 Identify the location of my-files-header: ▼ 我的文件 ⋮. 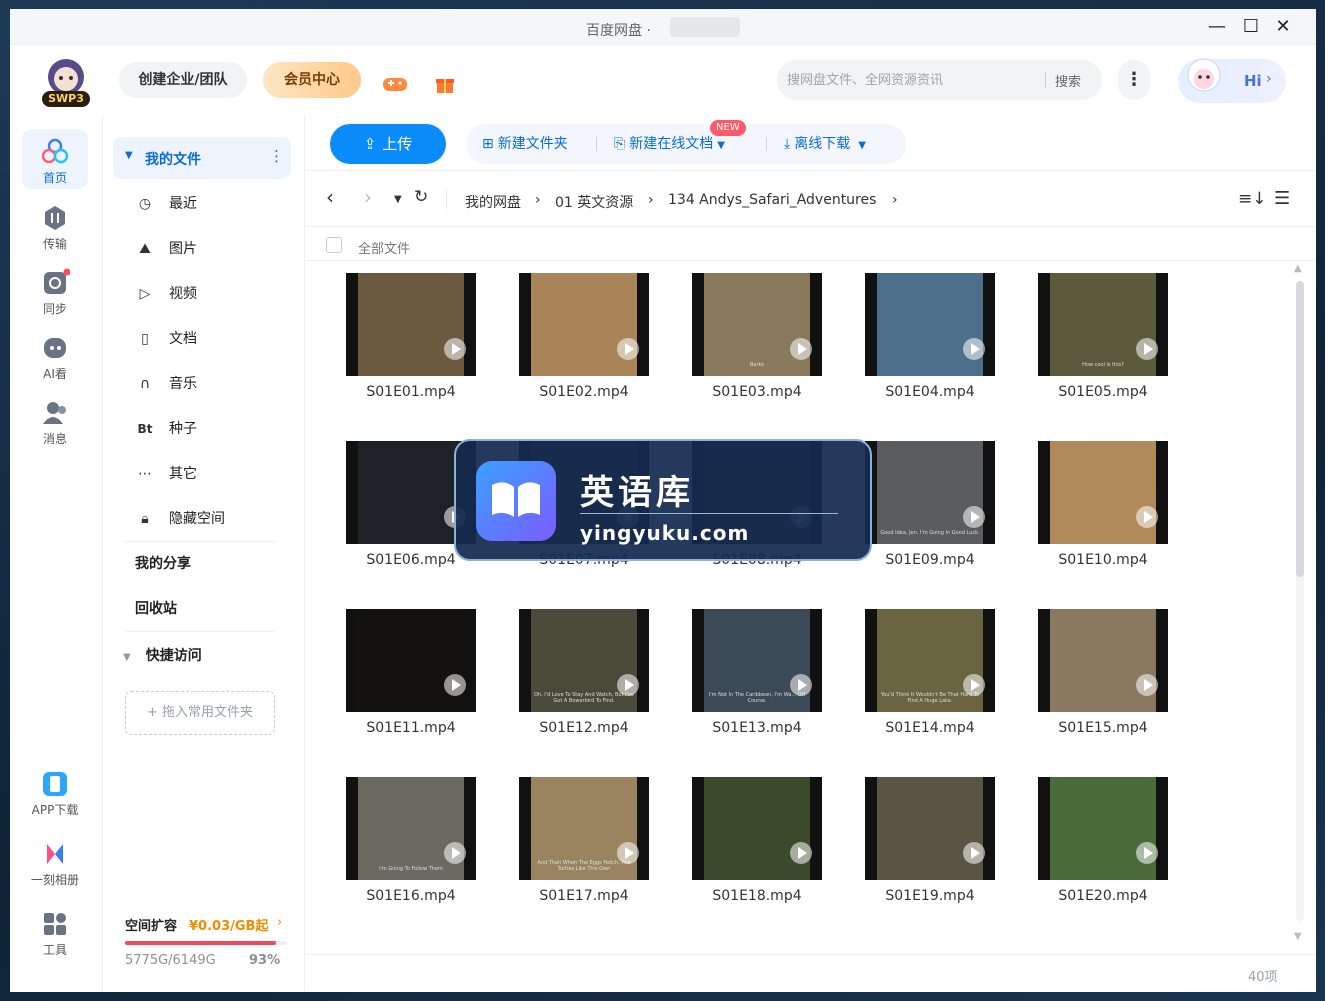
(202, 158).